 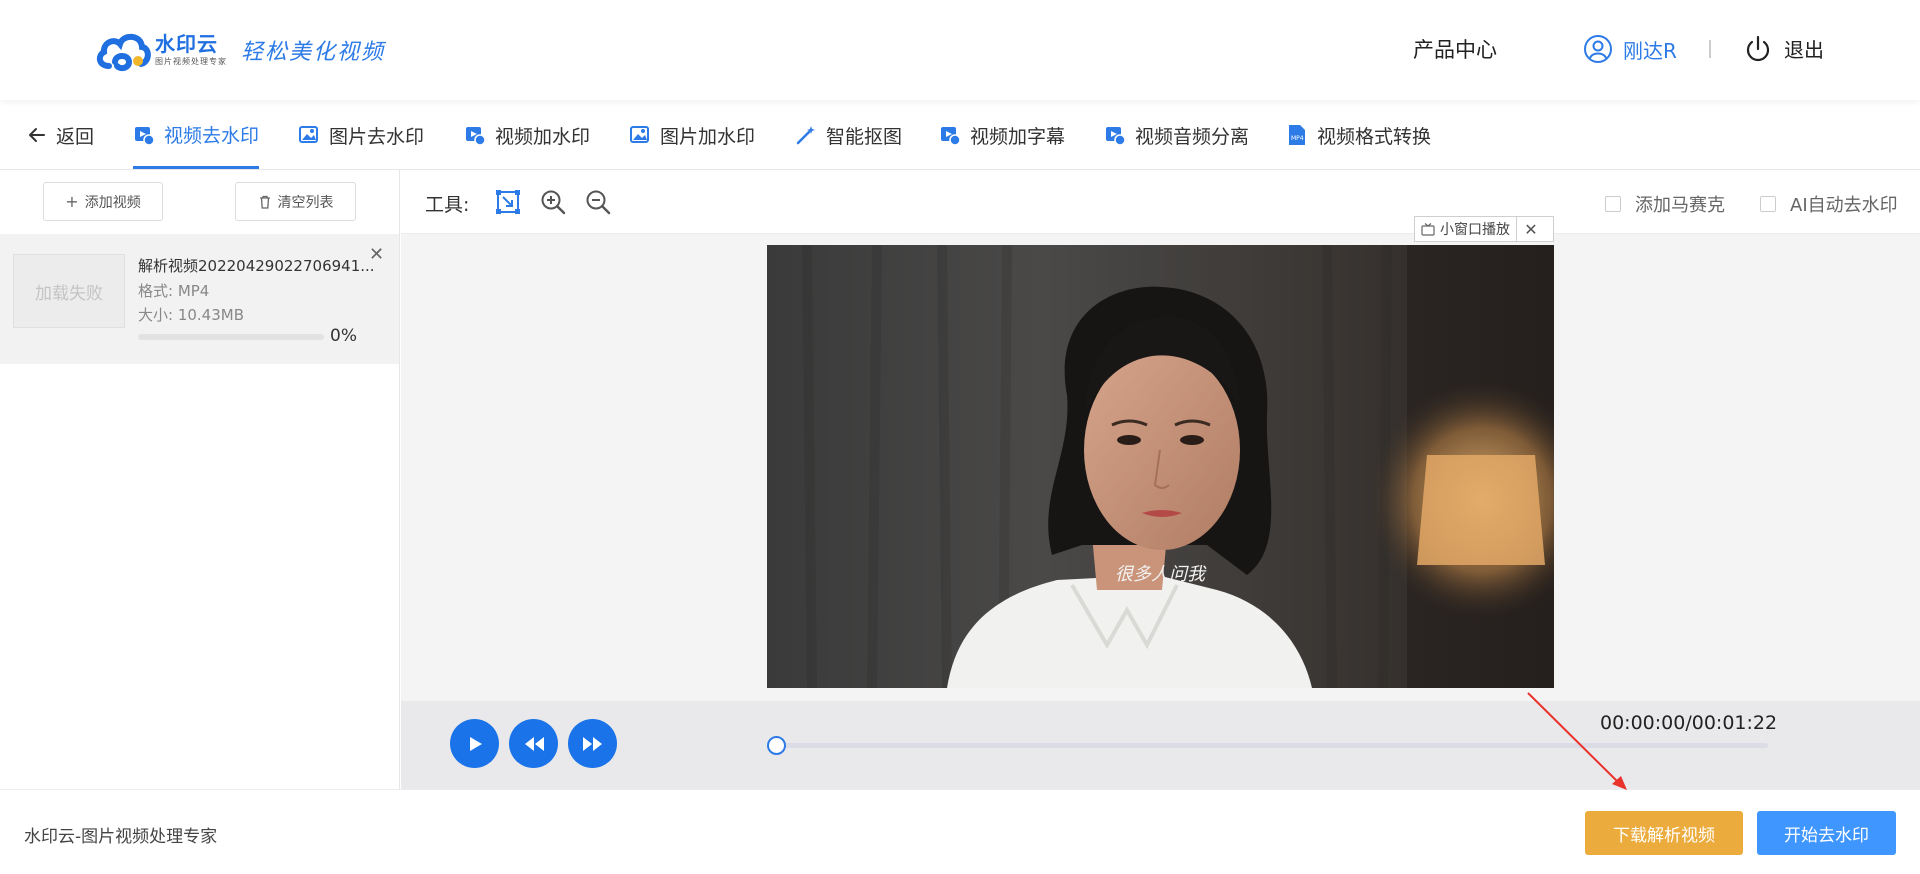 I want to click on zoom-out-icon, so click(x=598, y=202).